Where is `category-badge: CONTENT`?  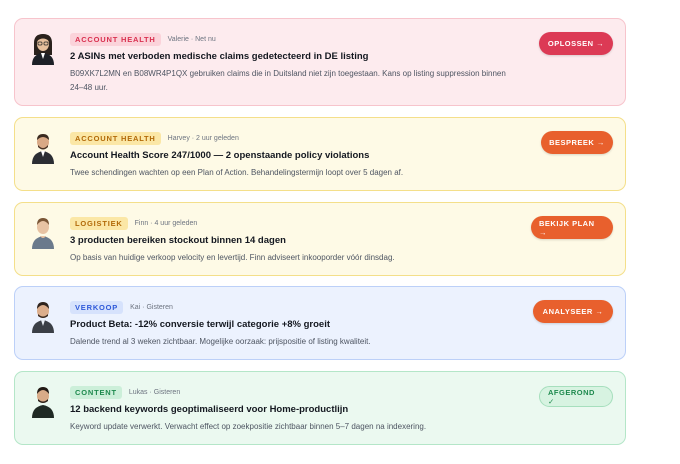 category-badge: CONTENT is located at coordinates (96, 392).